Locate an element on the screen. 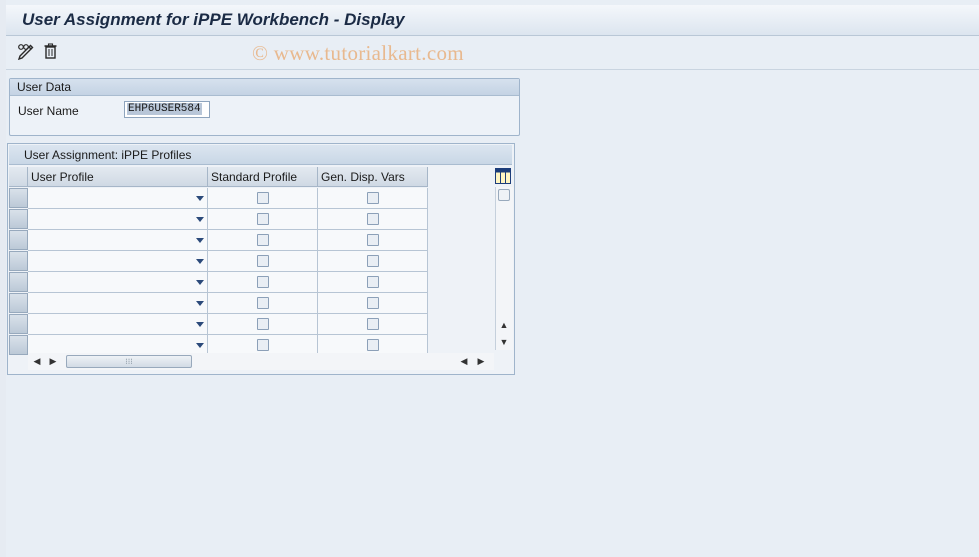 The width and height of the screenshot is (979, 557). scroll-right-end-button: ▶ is located at coordinates (481, 361).